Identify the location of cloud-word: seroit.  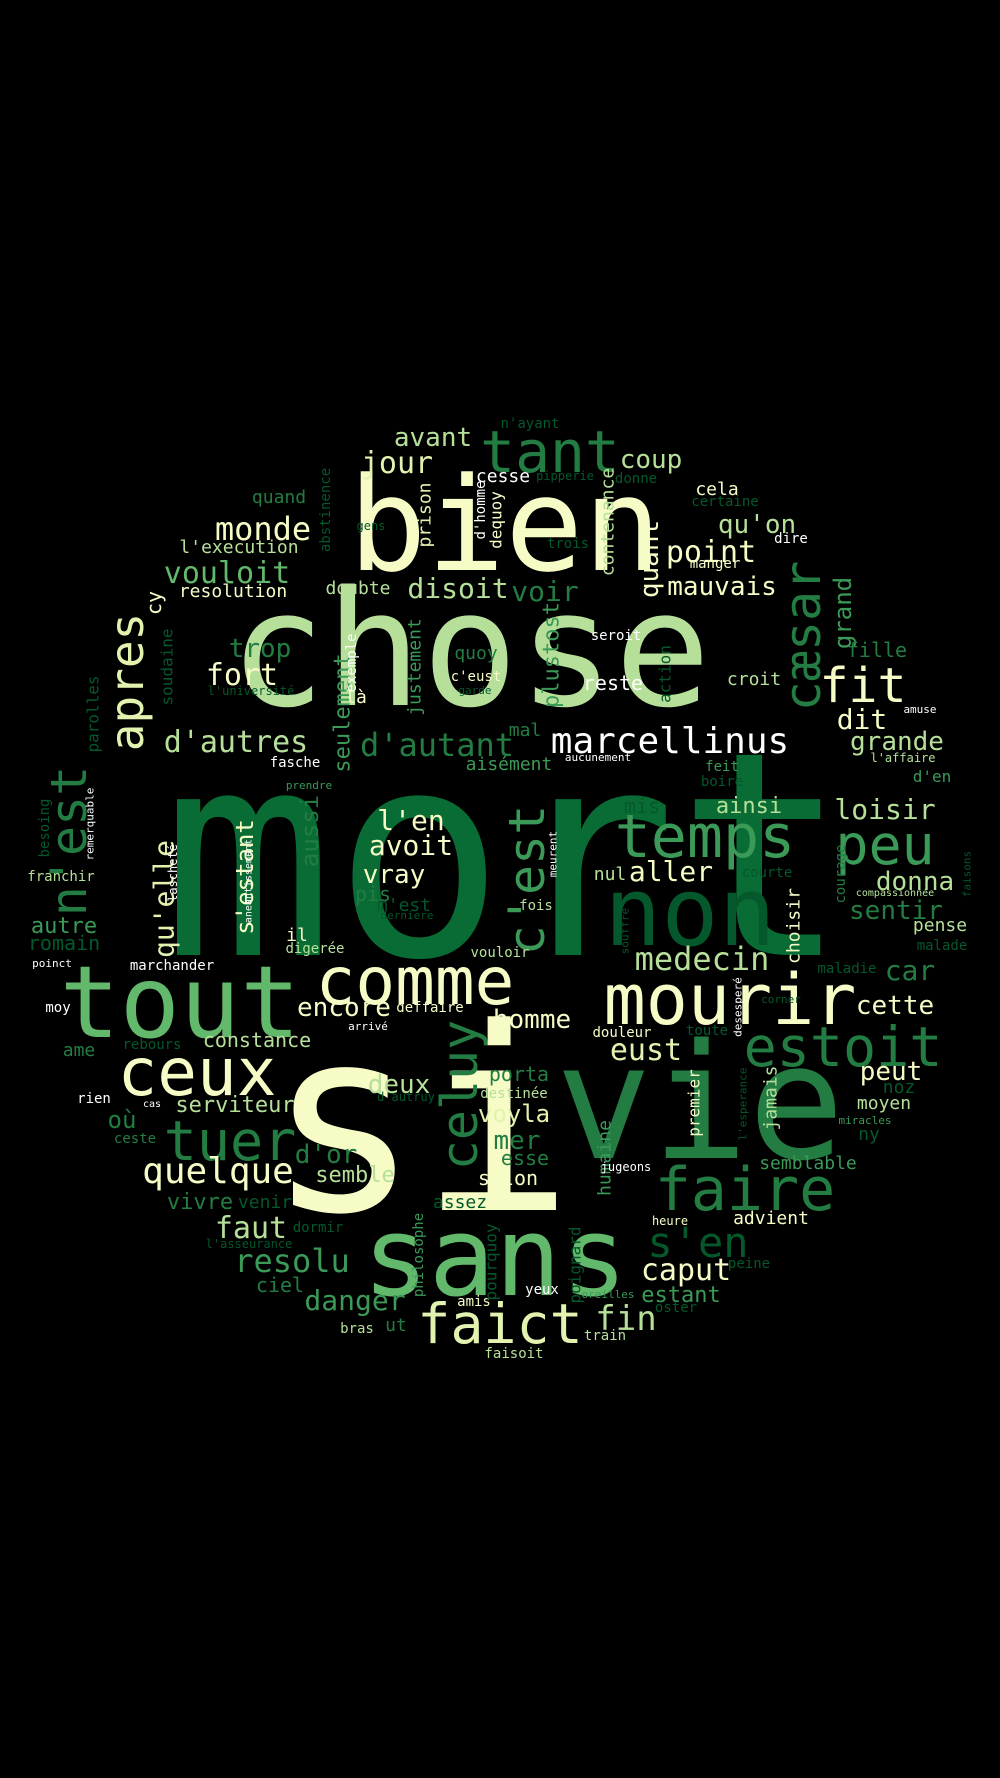
(616, 636).